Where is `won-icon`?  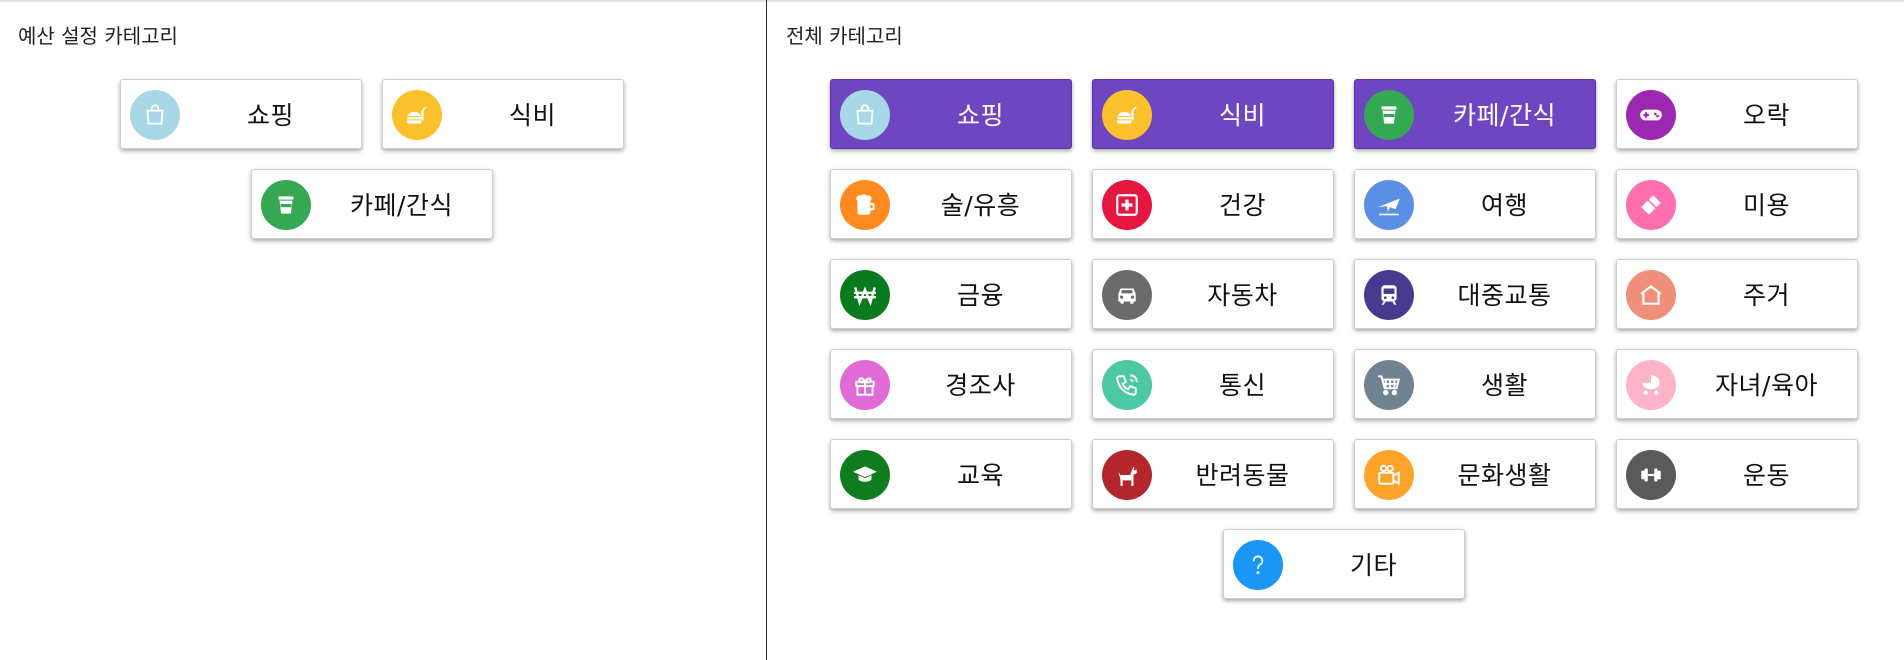 won-icon is located at coordinates (864, 295).